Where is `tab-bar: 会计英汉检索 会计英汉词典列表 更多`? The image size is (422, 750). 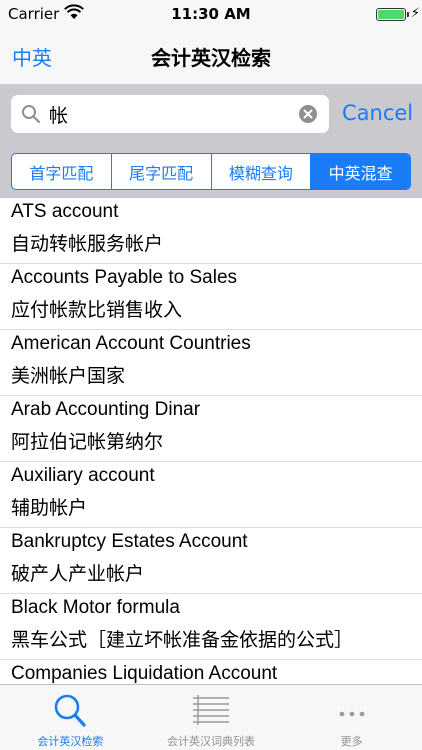
tab-bar: 会计英汉检索 会计英汉词典列表 更多 is located at coordinates (211, 717).